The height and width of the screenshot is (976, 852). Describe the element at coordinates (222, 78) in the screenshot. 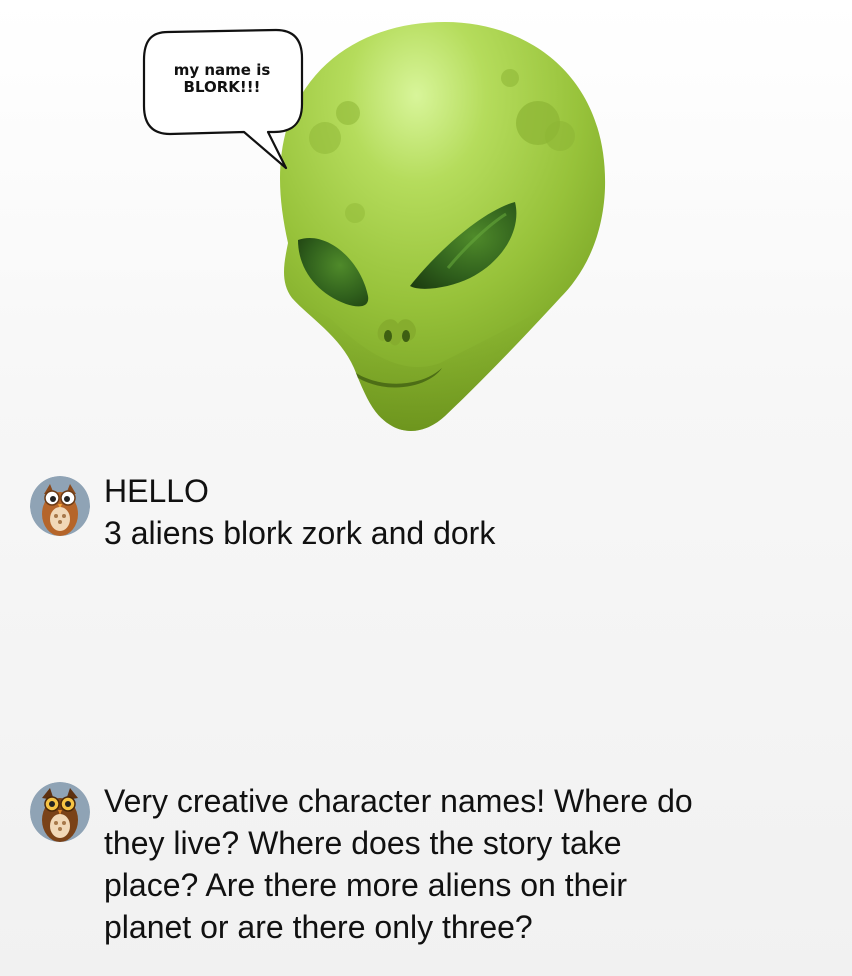

I see `speech-bubble-text: my name is BLORK!!!` at that location.